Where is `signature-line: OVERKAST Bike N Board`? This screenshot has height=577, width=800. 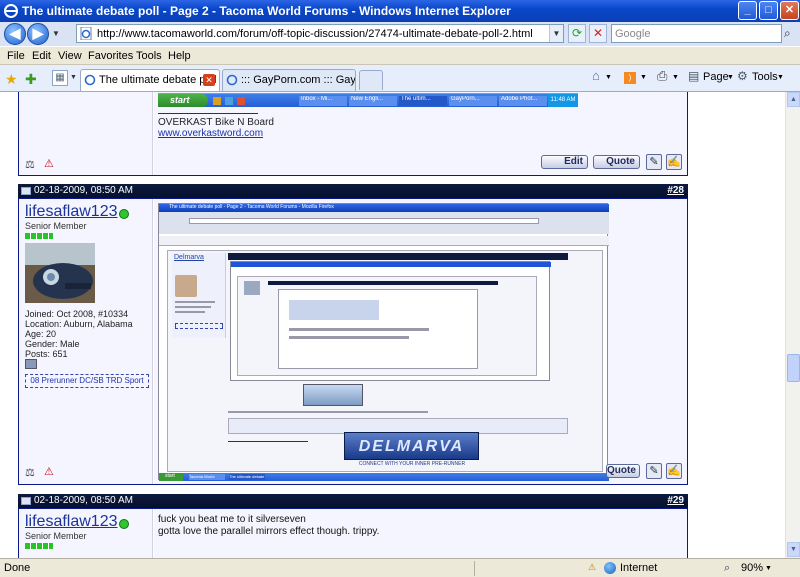
signature-line: OVERKAST Bike N Board is located at coordinates (216, 122).